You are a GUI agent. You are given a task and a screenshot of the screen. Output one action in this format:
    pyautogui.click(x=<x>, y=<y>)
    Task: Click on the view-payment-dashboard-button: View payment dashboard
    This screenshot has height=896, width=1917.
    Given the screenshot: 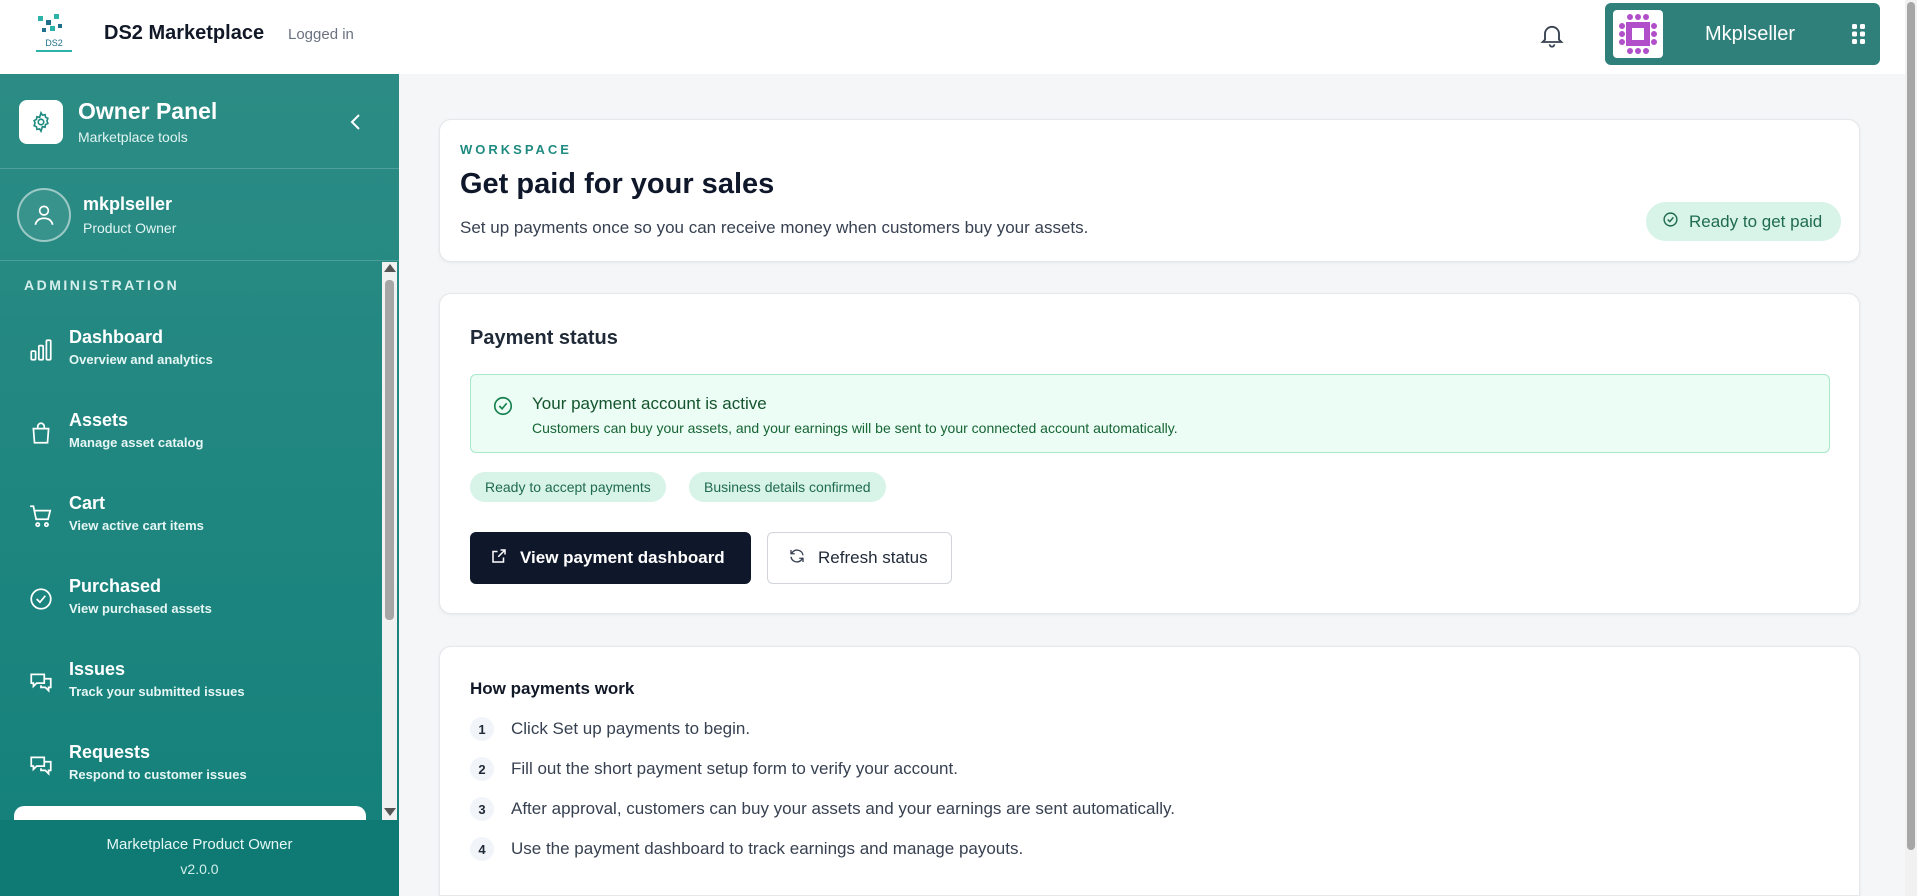 What is the action you would take?
    pyautogui.click(x=610, y=558)
    